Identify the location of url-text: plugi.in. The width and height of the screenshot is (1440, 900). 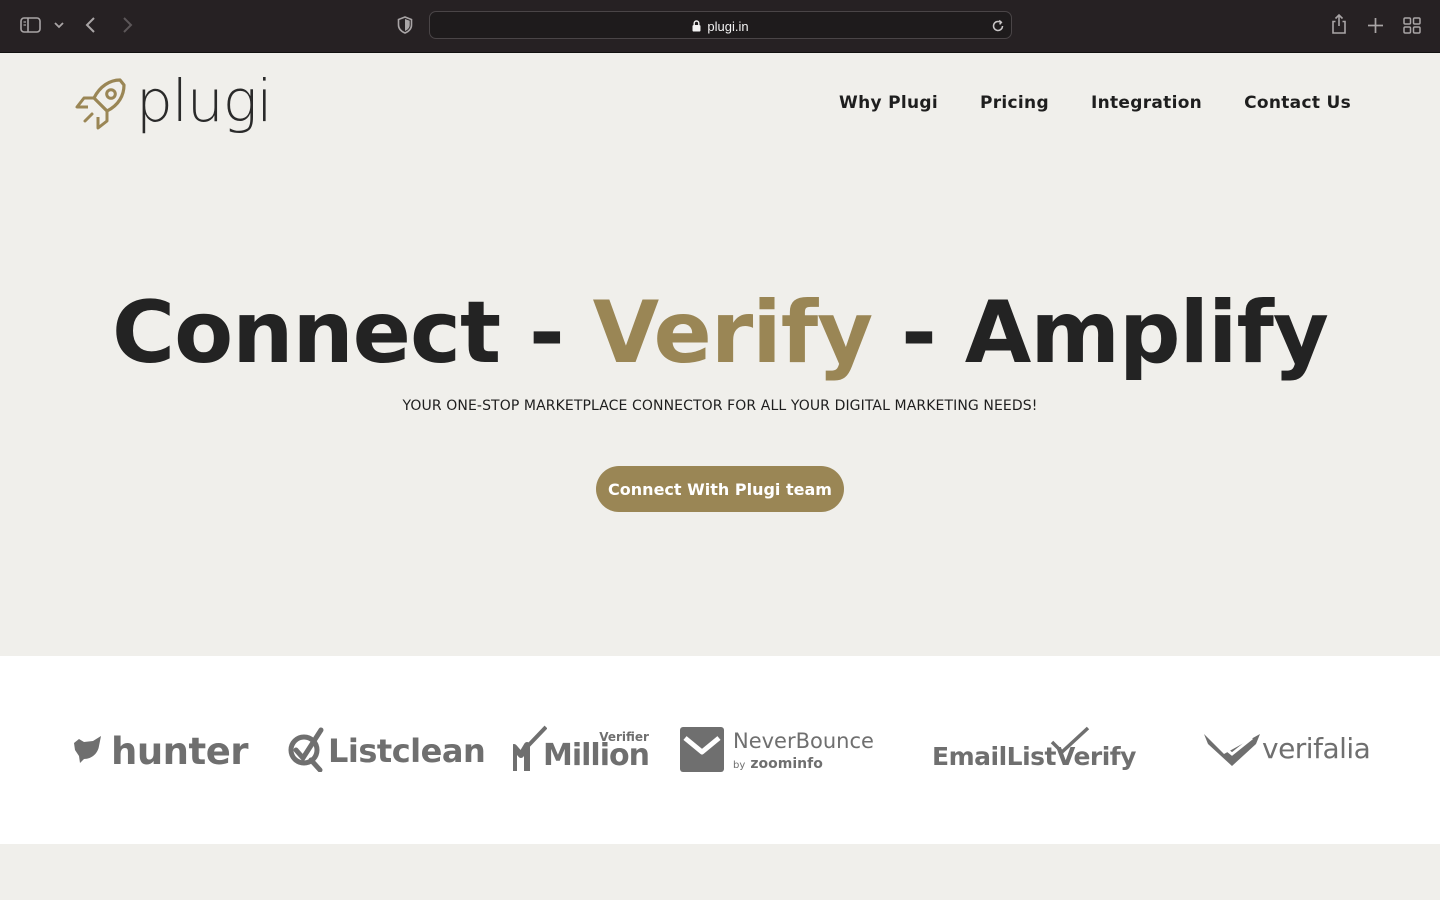
(728, 26).